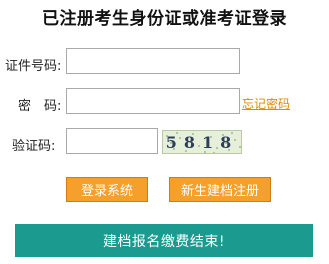  What do you see at coordinates (164, 19) in the screenshot?
I see `page-title: 已注册考生身份证或准考证登录` at bounding box center [164, 19].